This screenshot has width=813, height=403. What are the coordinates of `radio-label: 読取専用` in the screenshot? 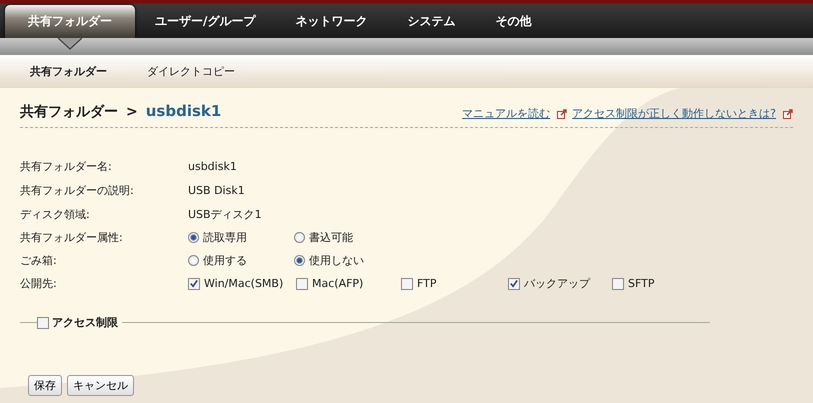 It's located at (225, 237).